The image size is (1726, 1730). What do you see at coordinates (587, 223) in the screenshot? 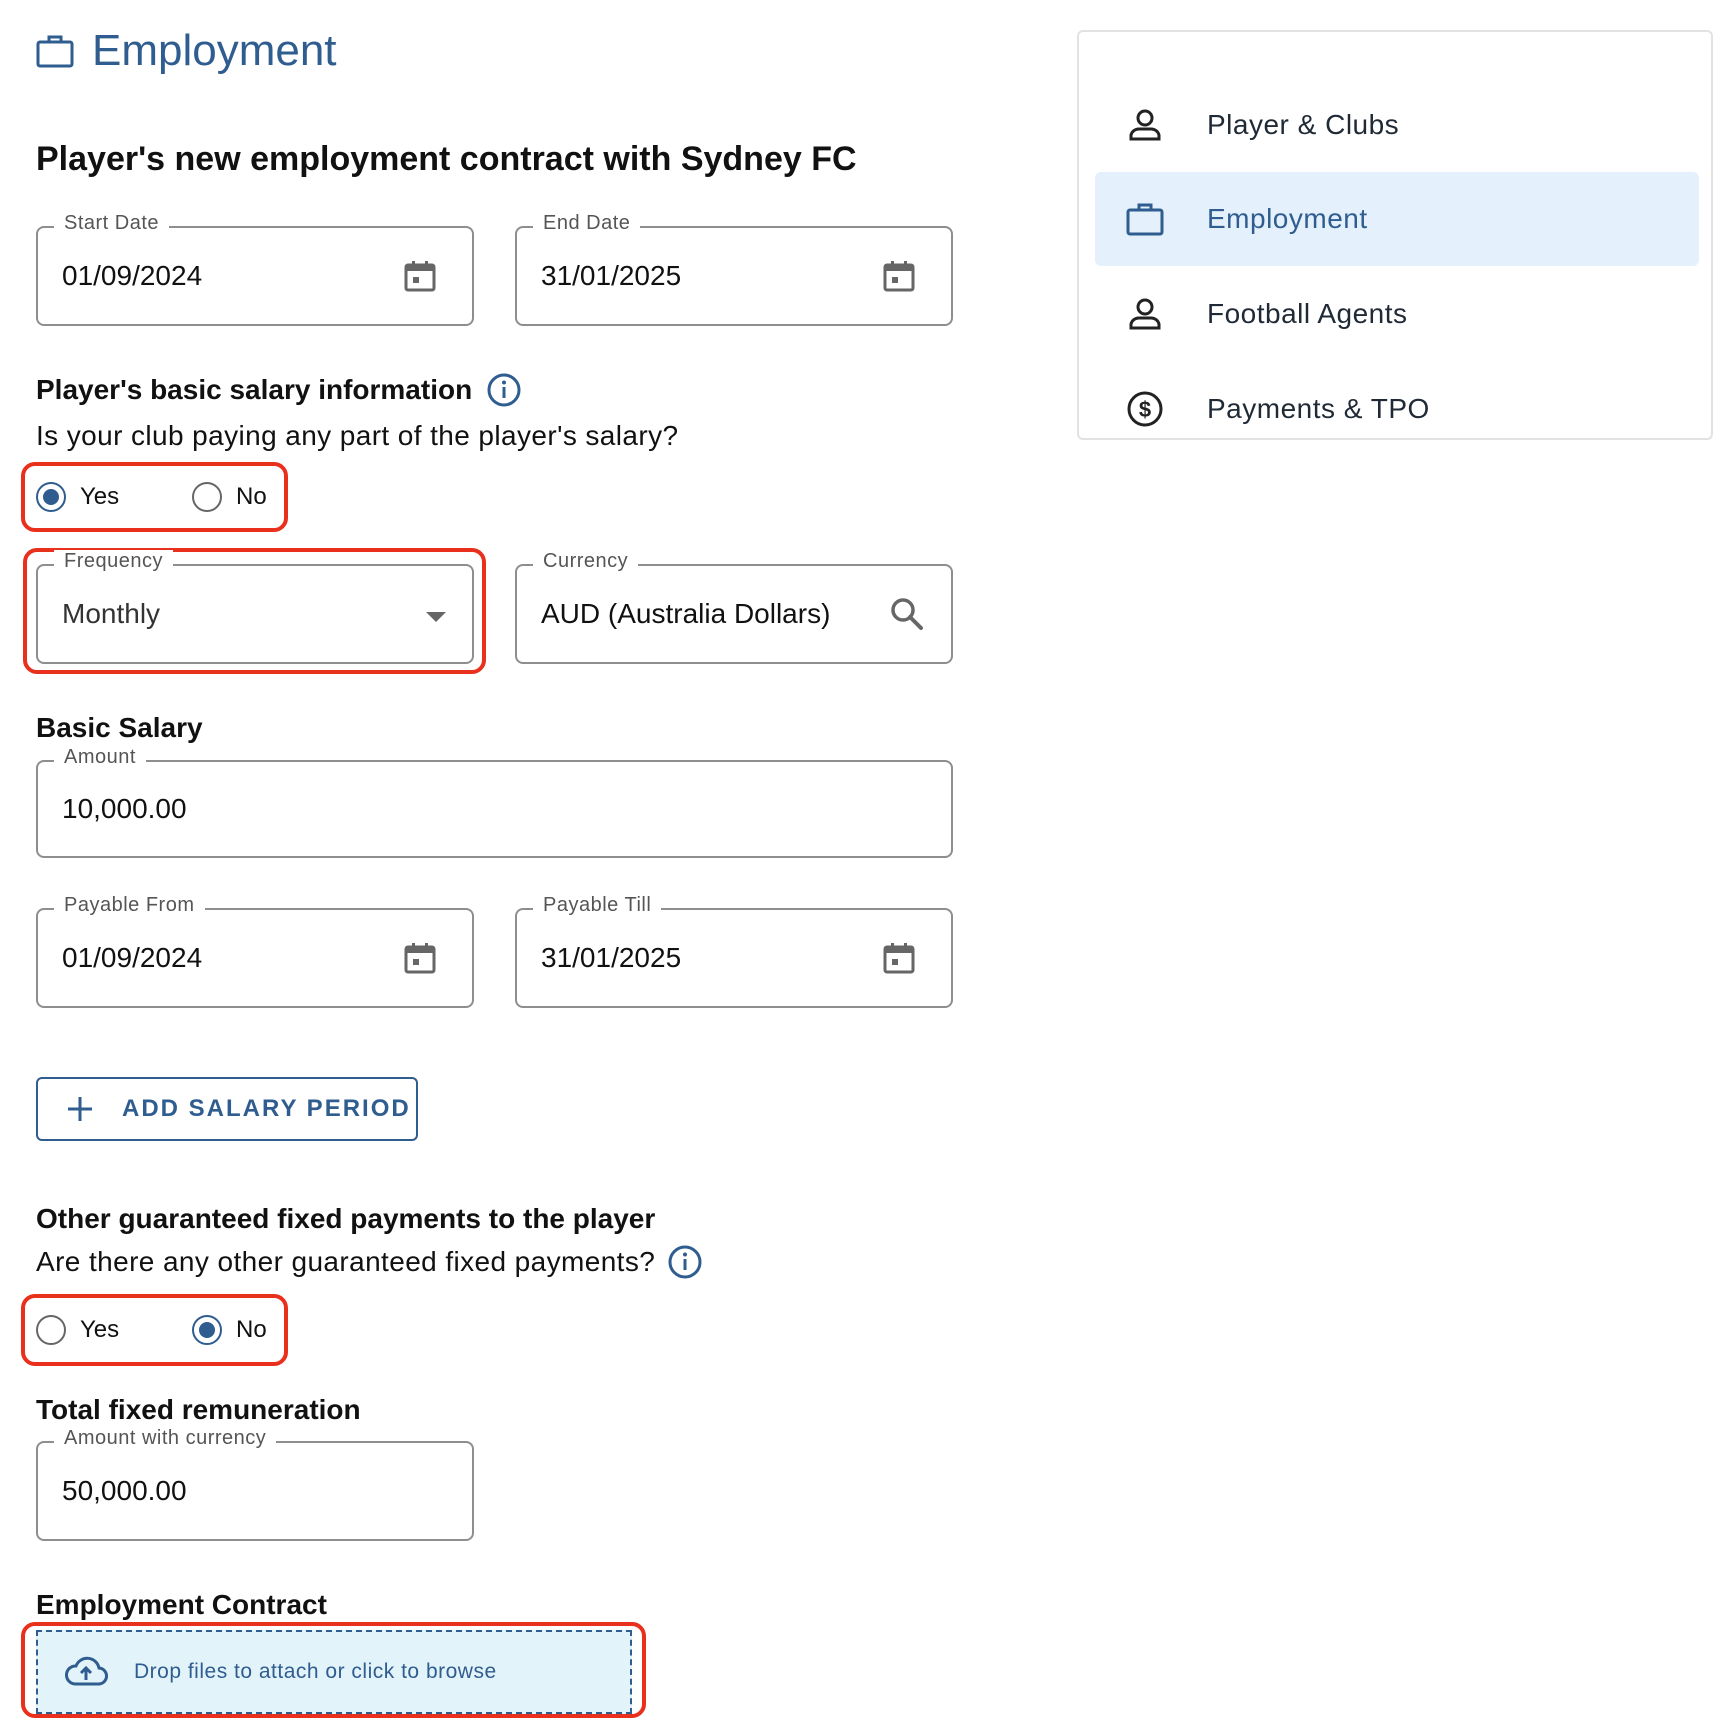
I see `end-date-label: End Date` at bounding box center [587, 223].